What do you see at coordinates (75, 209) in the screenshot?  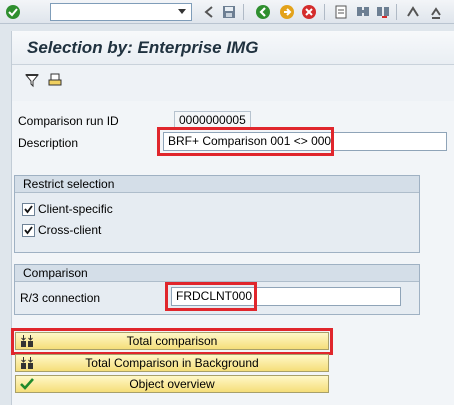 I see `client-specific-label: Client-specific` at bounding box center [75, 209].